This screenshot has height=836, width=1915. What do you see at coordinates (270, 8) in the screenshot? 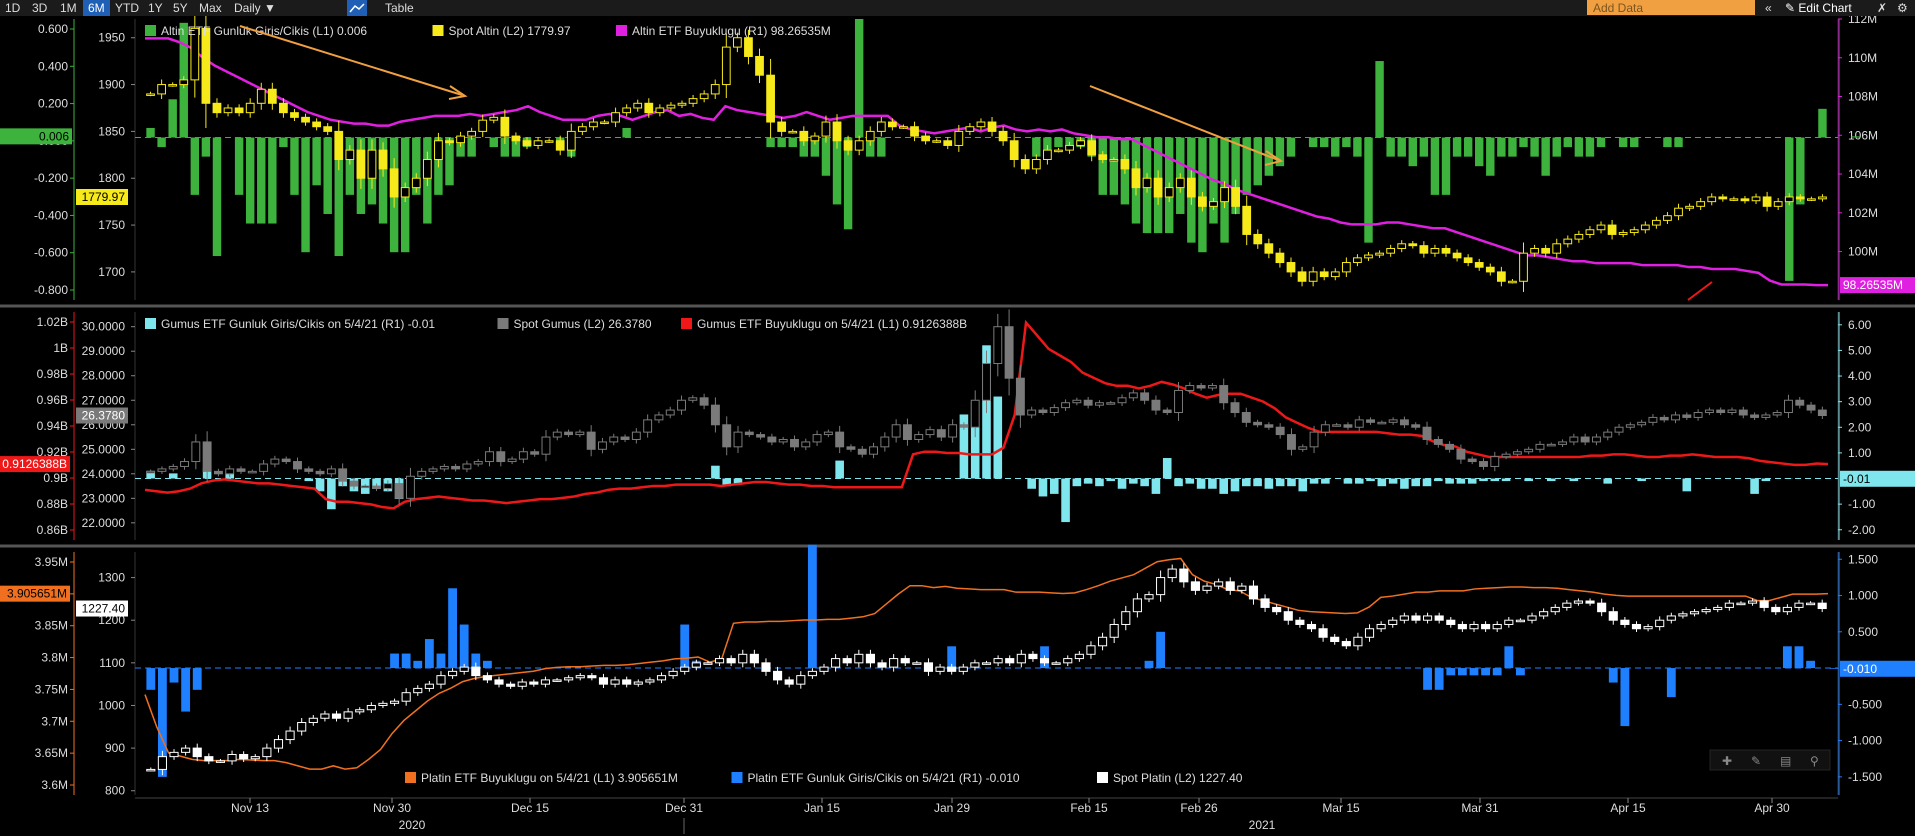
I see `chevron-down-icon: ▼` at bounding box center [270, 8].